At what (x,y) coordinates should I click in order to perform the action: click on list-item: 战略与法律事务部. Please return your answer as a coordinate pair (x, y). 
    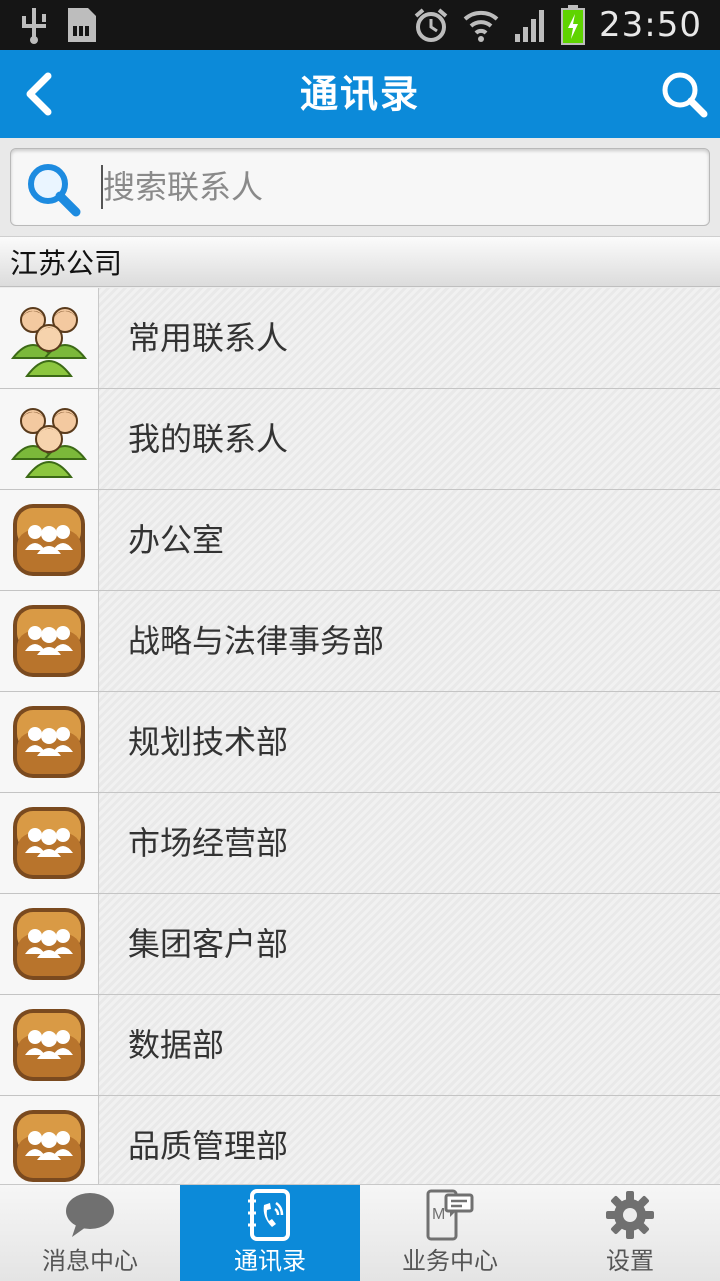
    Looking at the image, I should click on (360, 641).